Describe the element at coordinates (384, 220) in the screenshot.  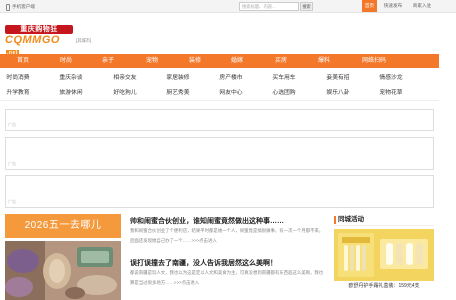
I see `local-events-heading: 同城活动` at that location.